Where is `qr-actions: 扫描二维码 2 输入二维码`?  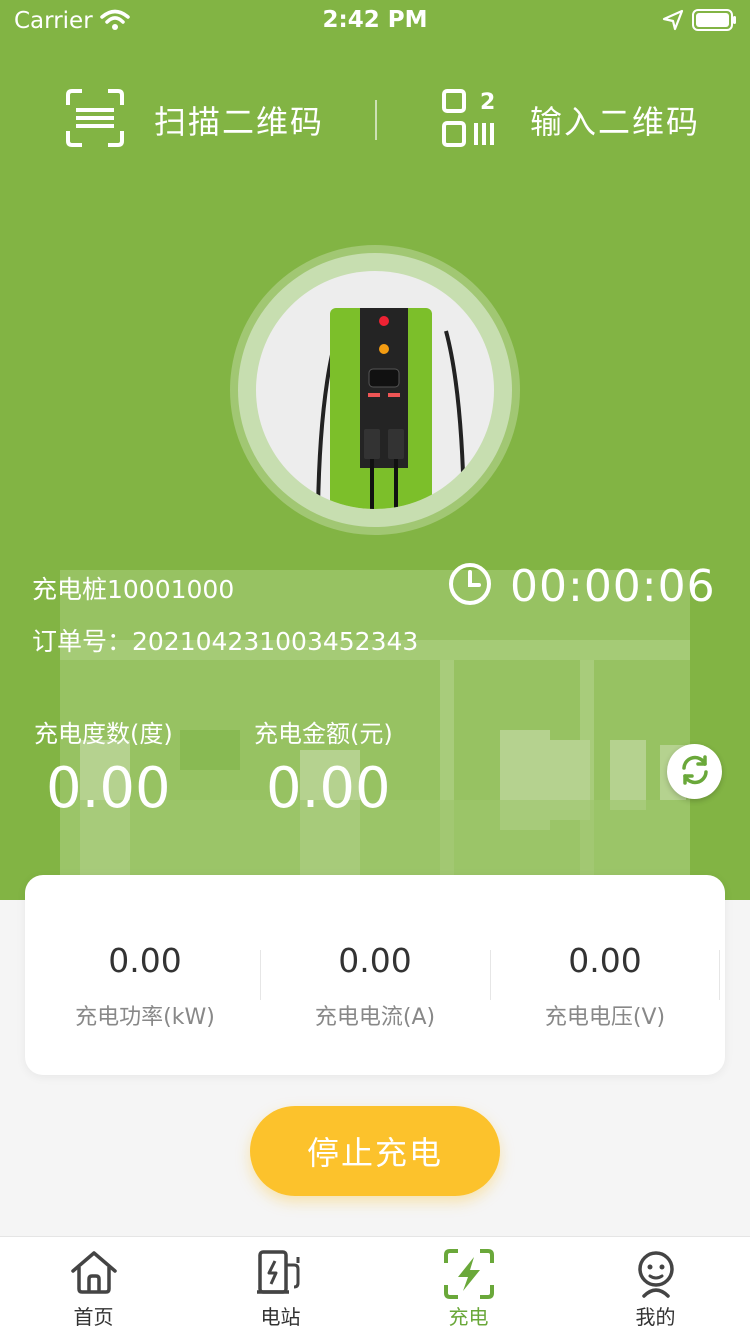
qr-actions: 扫描二维码 2 输入二维码 is located at coordinates (375, 120).